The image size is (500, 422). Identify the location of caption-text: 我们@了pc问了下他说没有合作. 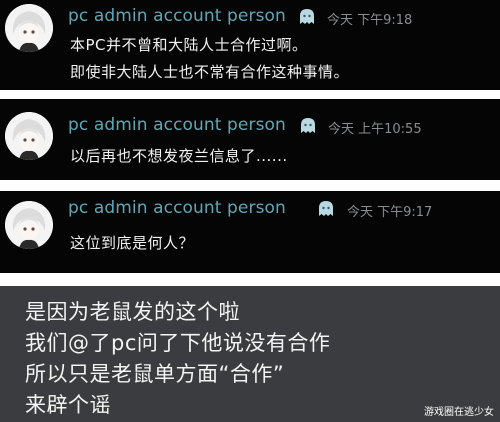
(178, 343).